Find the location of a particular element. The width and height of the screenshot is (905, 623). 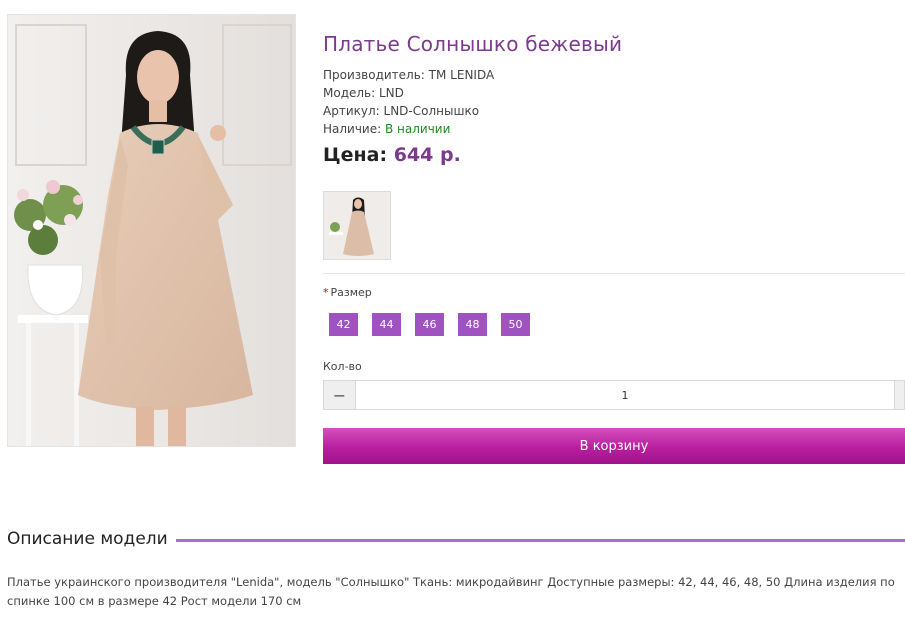

size-option-48: 48 is located at coordinates (472, 324).